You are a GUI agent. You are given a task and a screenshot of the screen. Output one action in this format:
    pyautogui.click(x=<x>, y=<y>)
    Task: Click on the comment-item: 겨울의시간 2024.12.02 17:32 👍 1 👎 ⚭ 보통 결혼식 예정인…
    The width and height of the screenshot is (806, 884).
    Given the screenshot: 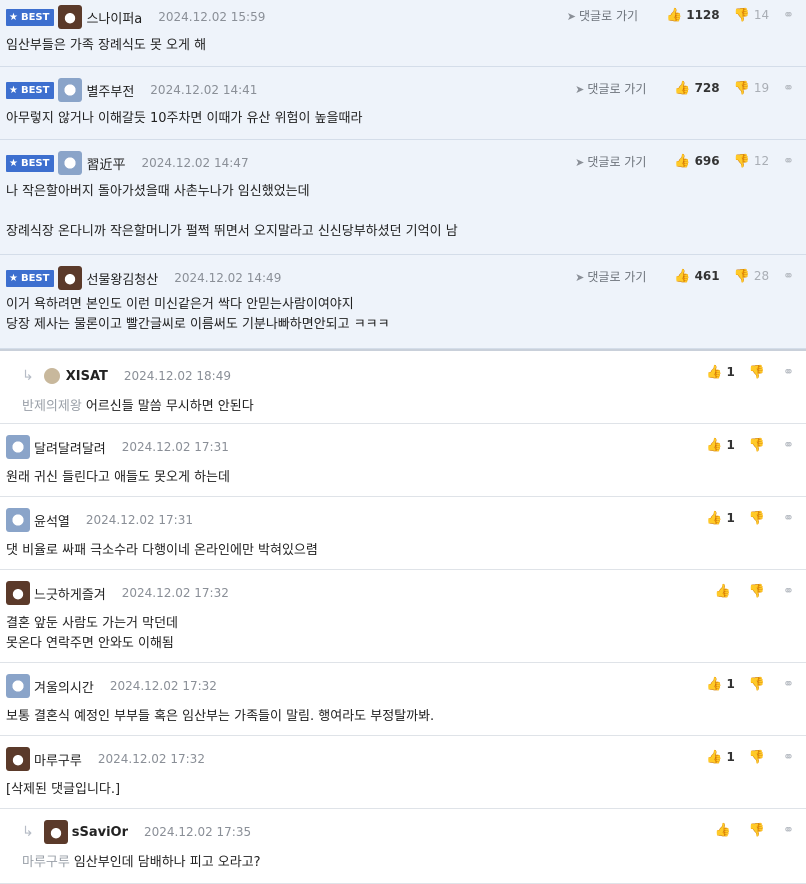 What is the action you would take?
    pyautogui.click(x=403, y=699)
    